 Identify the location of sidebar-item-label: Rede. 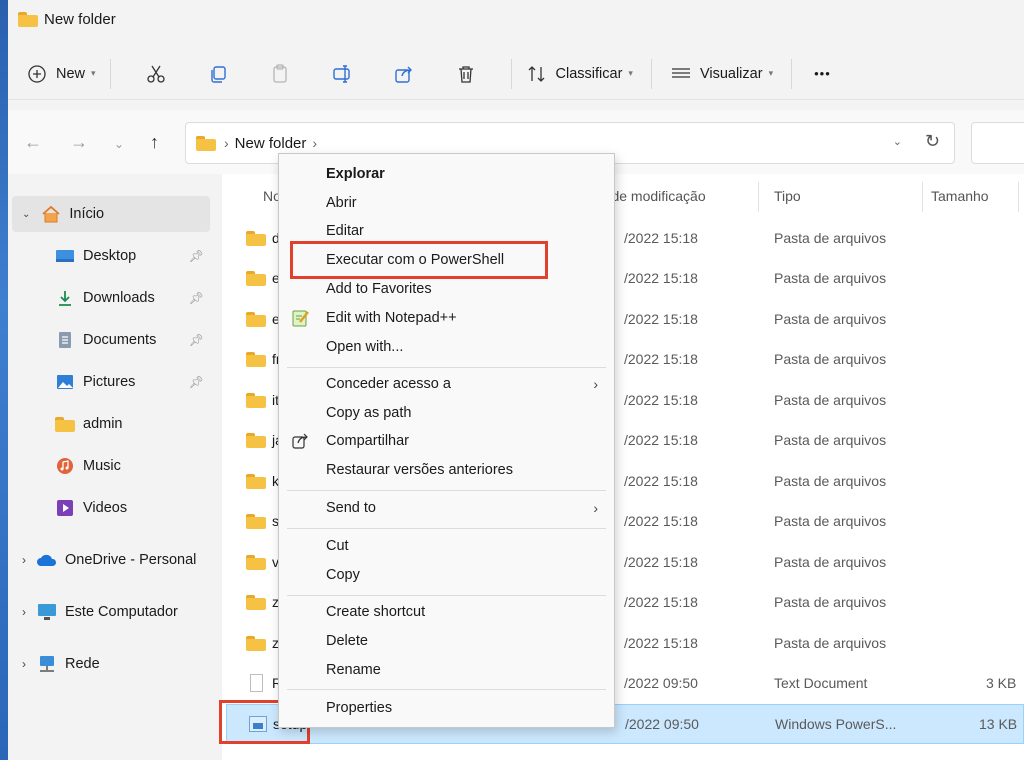
(82, 664).